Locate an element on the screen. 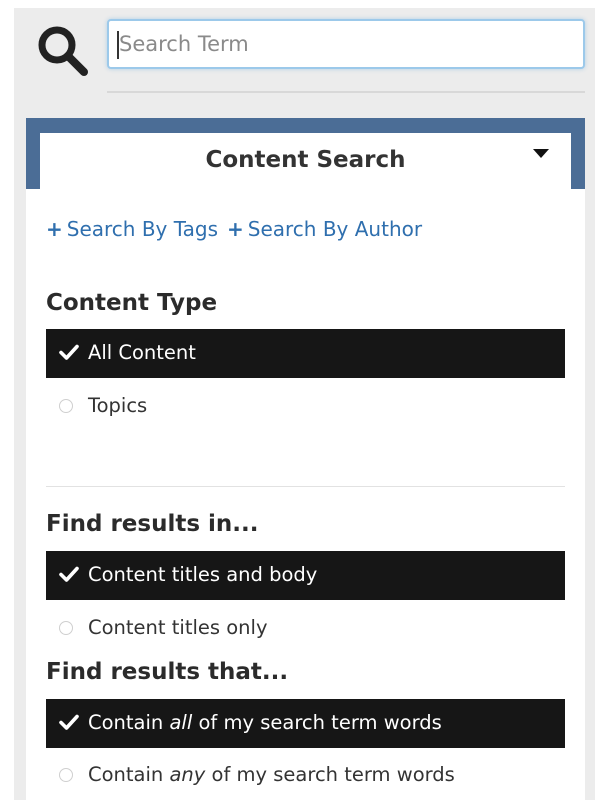  search-by-tags-link: + Search By Tags is located at coordinates (132, 229).